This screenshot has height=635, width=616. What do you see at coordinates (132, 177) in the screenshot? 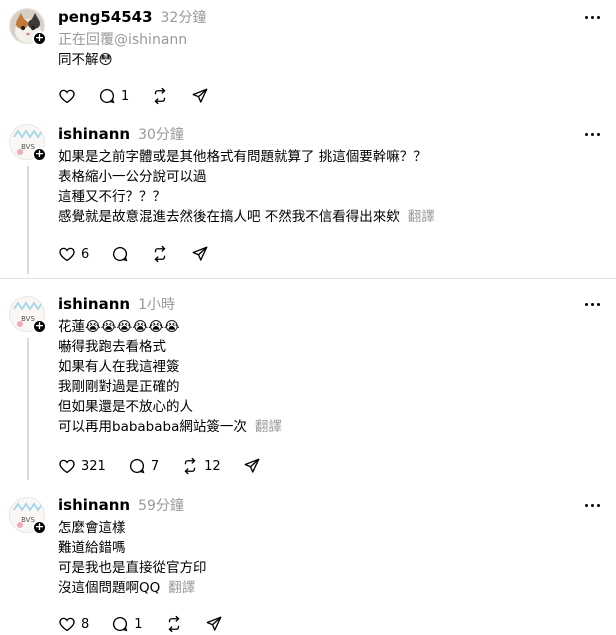
I see `post-line: 表格縮小一公分說可以過` at bounding box center [132, 177].